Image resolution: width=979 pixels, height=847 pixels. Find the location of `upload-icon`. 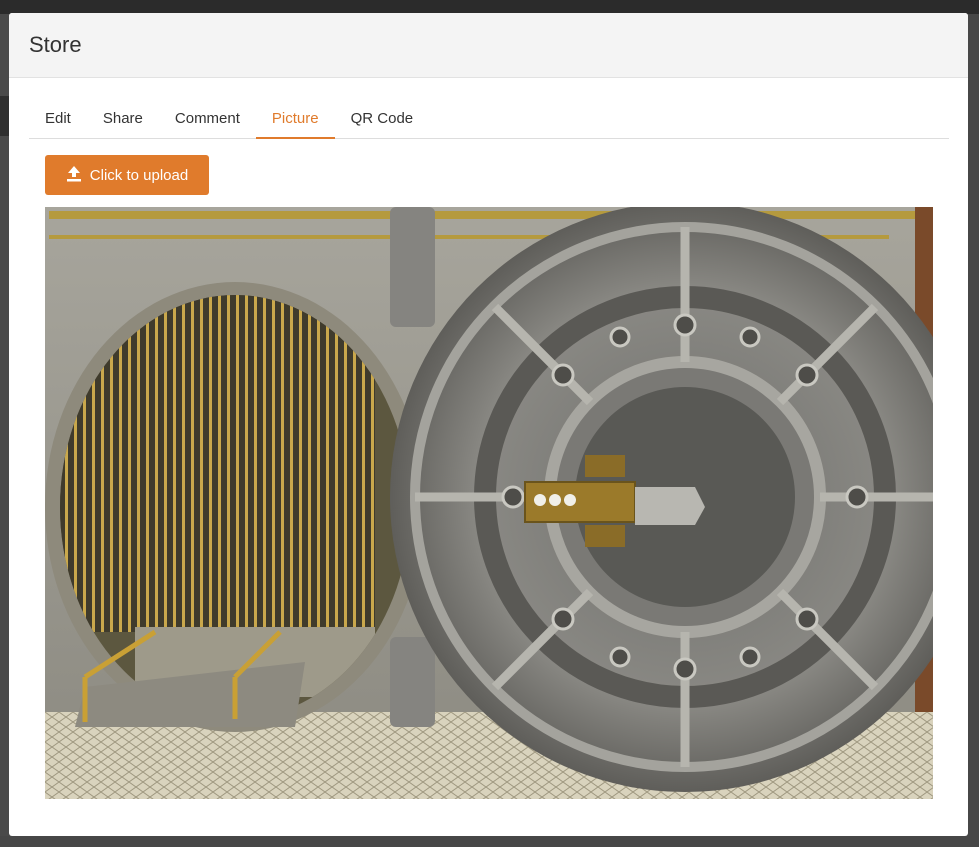

upload-icon is located at coordinates (74, 175).